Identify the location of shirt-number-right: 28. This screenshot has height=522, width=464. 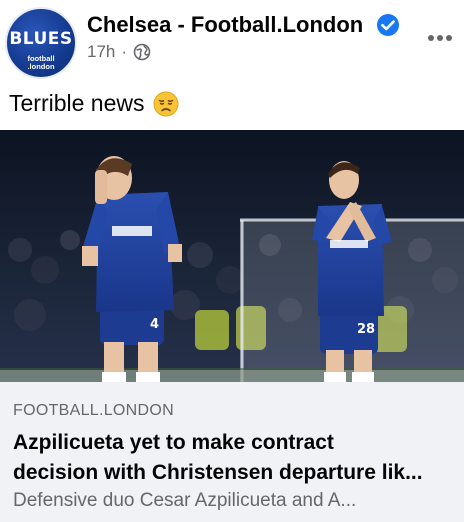
(366, 329).